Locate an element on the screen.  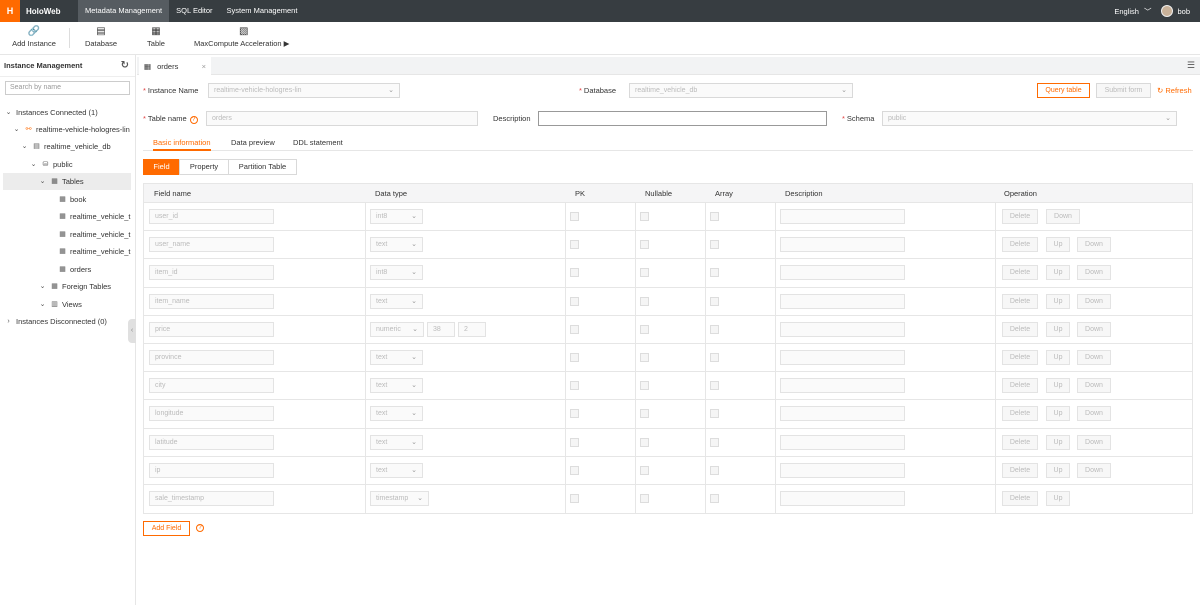
field-name-input: user_name is located at coordinates (211, 245).